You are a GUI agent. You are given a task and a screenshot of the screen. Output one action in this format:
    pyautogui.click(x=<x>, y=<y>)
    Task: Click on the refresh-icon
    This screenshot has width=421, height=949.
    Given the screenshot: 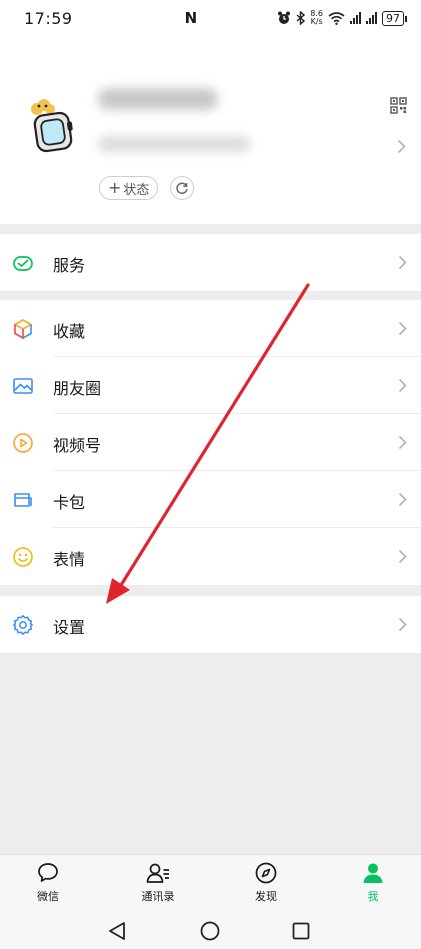 What is the action you would take?
    pyautogui.click(x=182, y=188)
    